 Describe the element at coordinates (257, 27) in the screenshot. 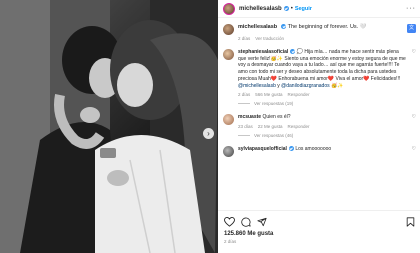

I see `caption-username: michellesalasb` at that location.